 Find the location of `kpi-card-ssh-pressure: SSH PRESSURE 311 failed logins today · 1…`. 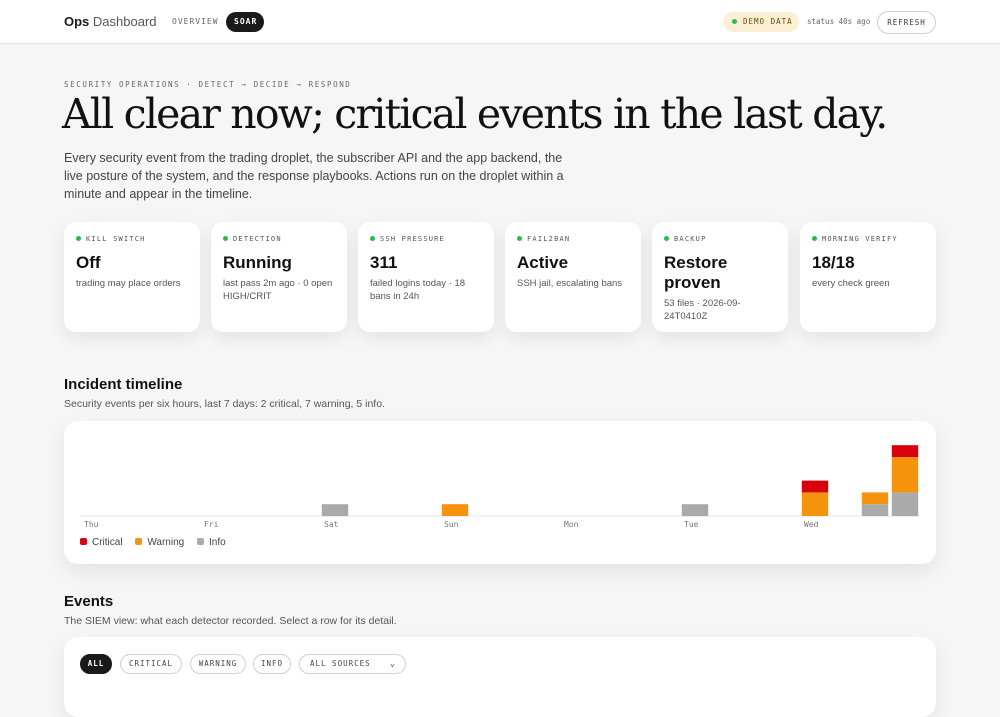

kpi-card-ssh-pressure: SSH PRESSURE 311 failed logins today · 1… is located at coordinates (426, 277).